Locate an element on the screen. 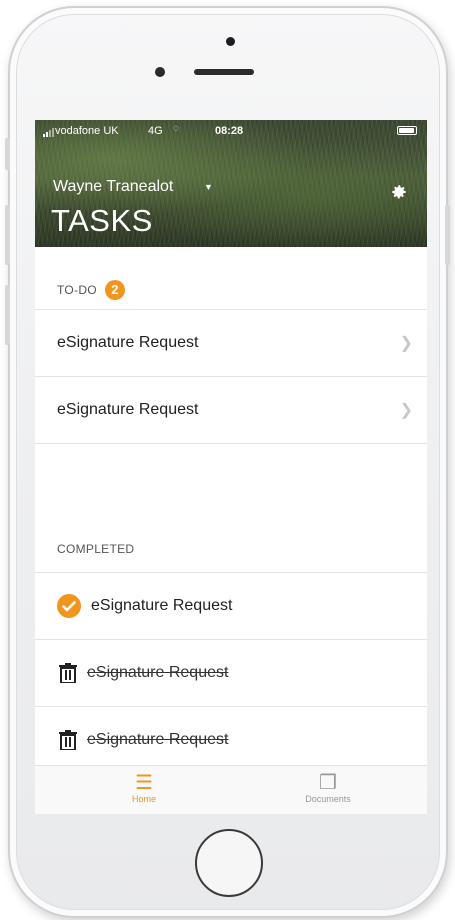 The width and height of the screenshot is (455, 920). volume-down-button is located at coordinates (7, 315).